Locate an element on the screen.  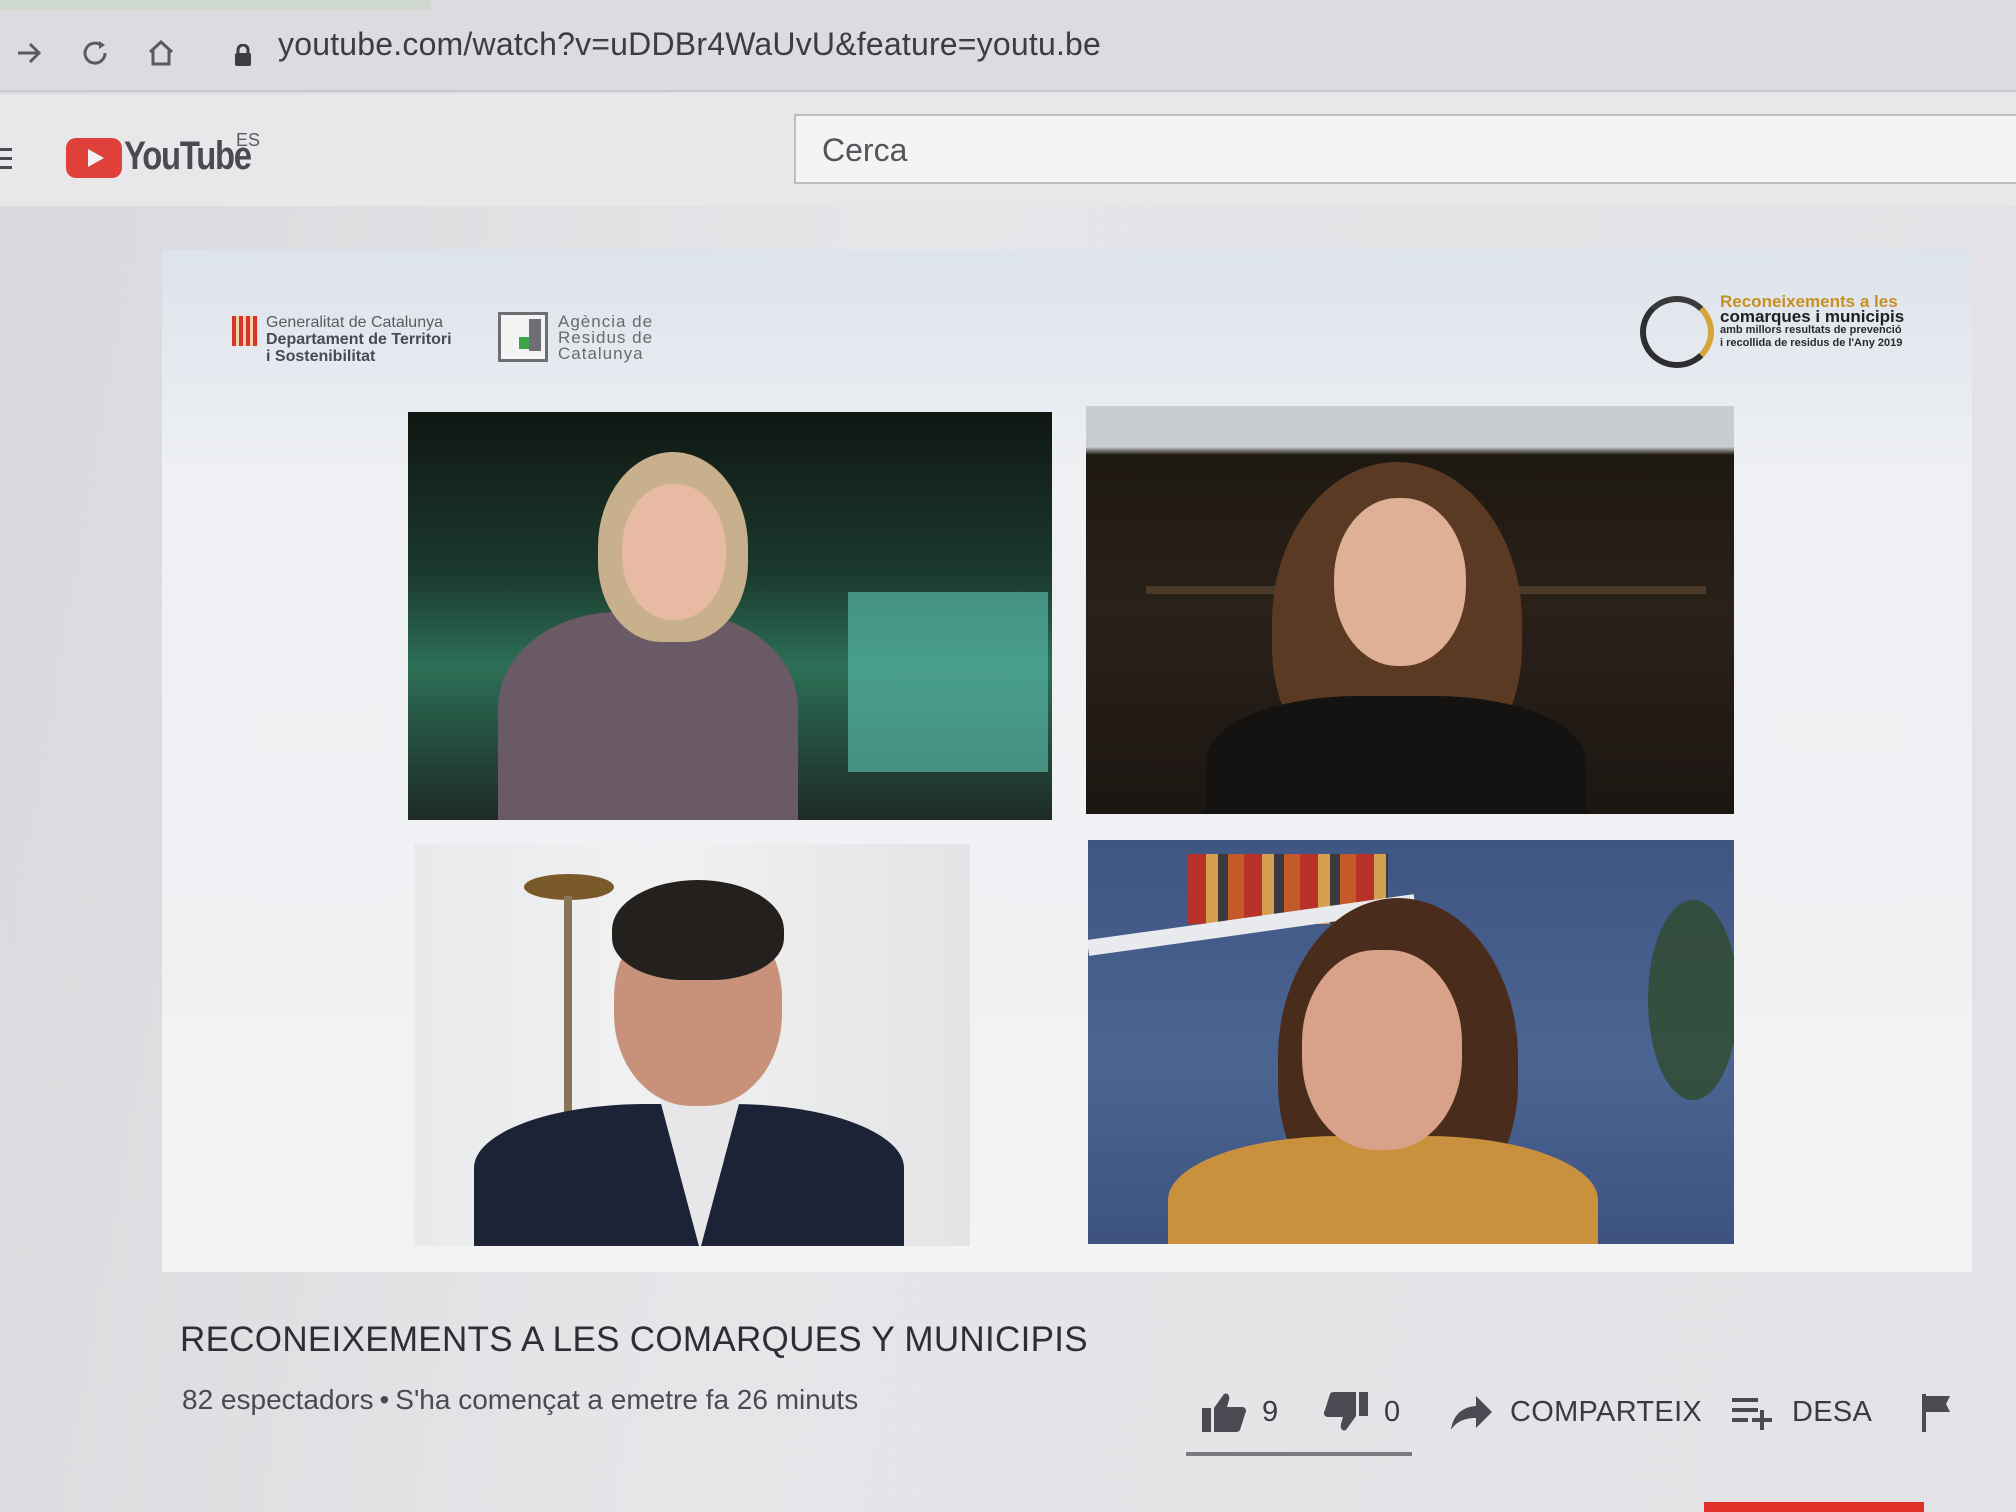
participant-hair is located at coordinates (698, 930).